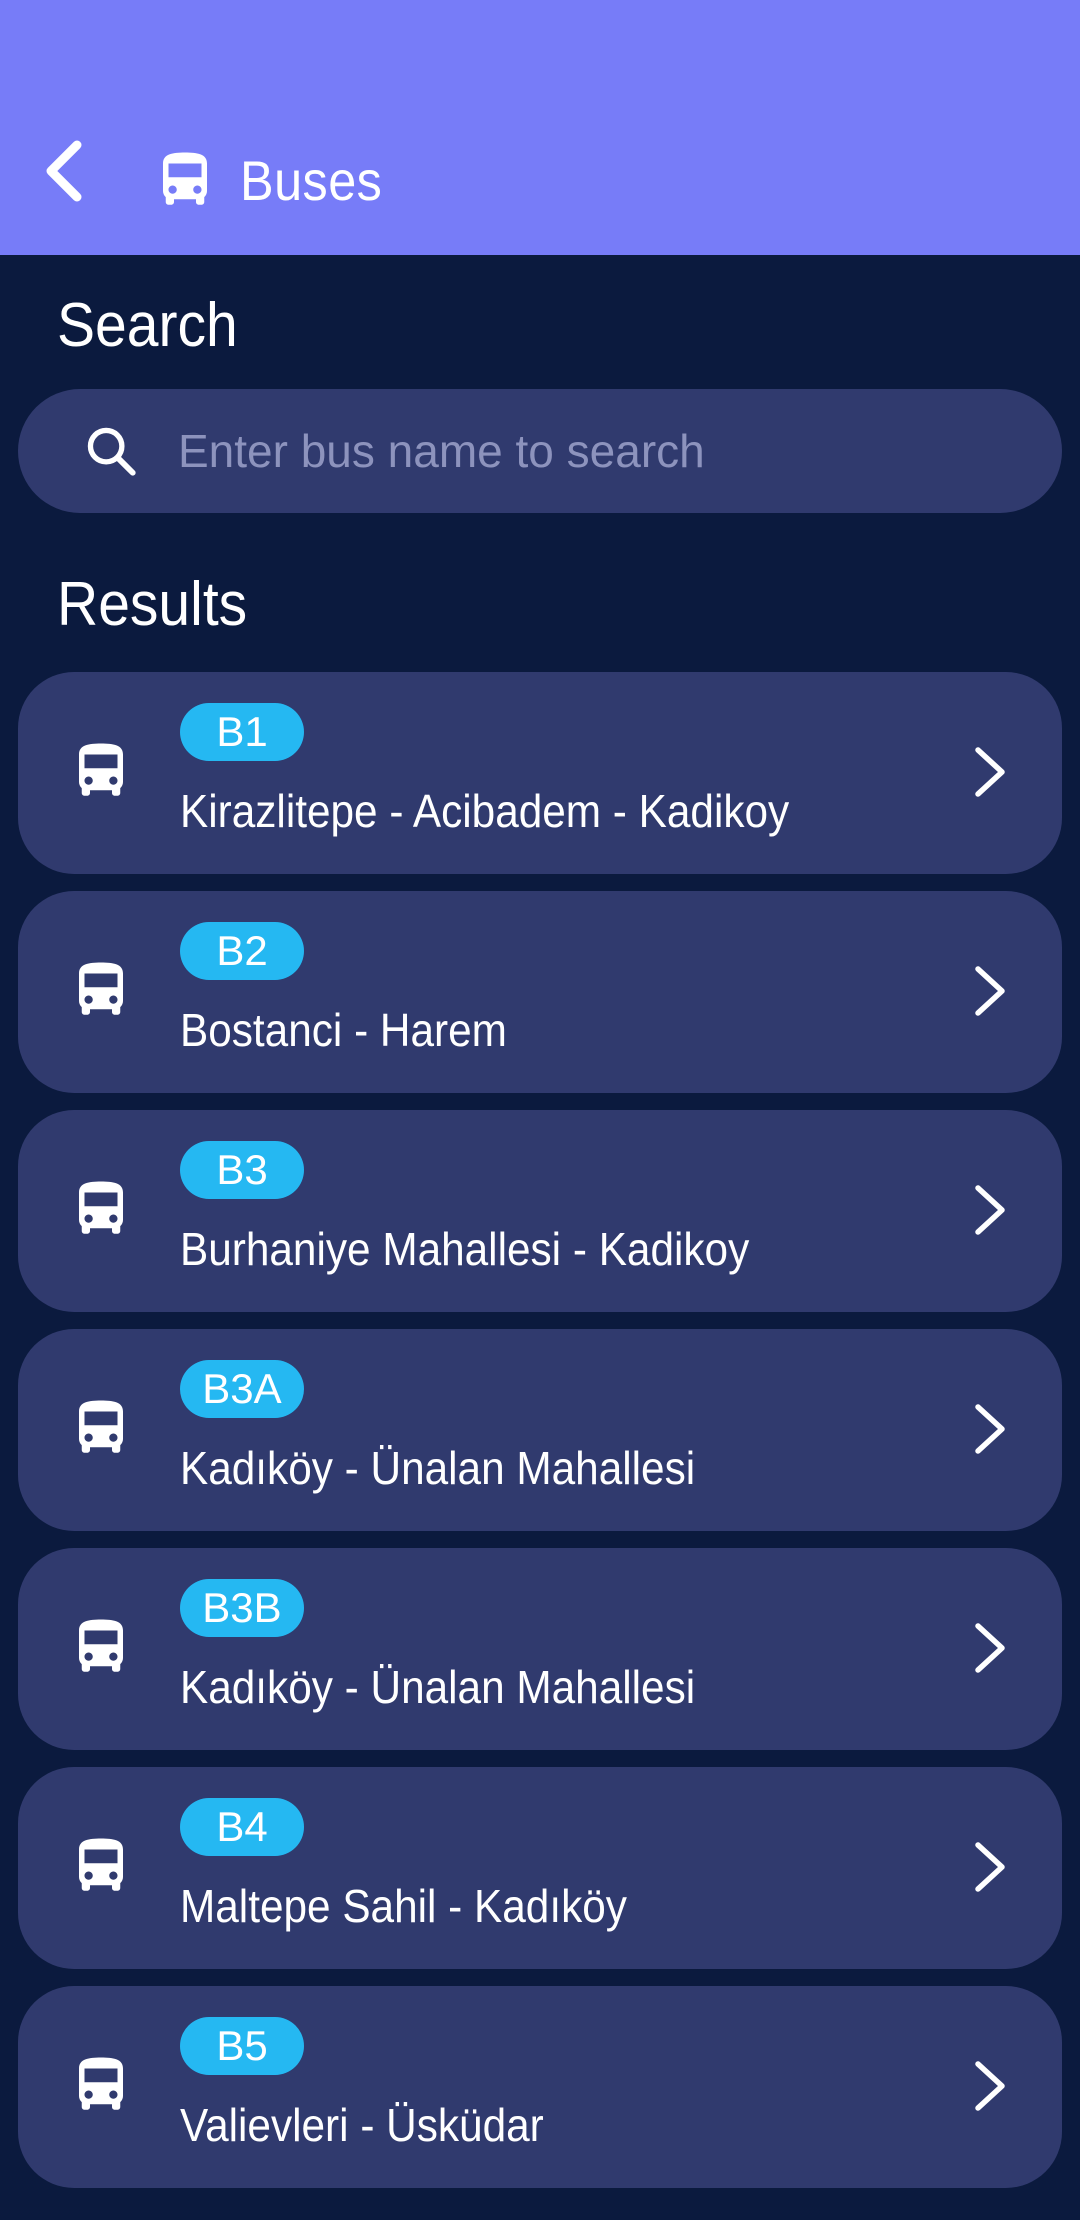 This screenshot has width=1080, height=2220. Describe the element at coordinates (465, 1249) in the screenshot. I see `route-name: Burhaniye Mahallesi - Kadikoy` at that location.